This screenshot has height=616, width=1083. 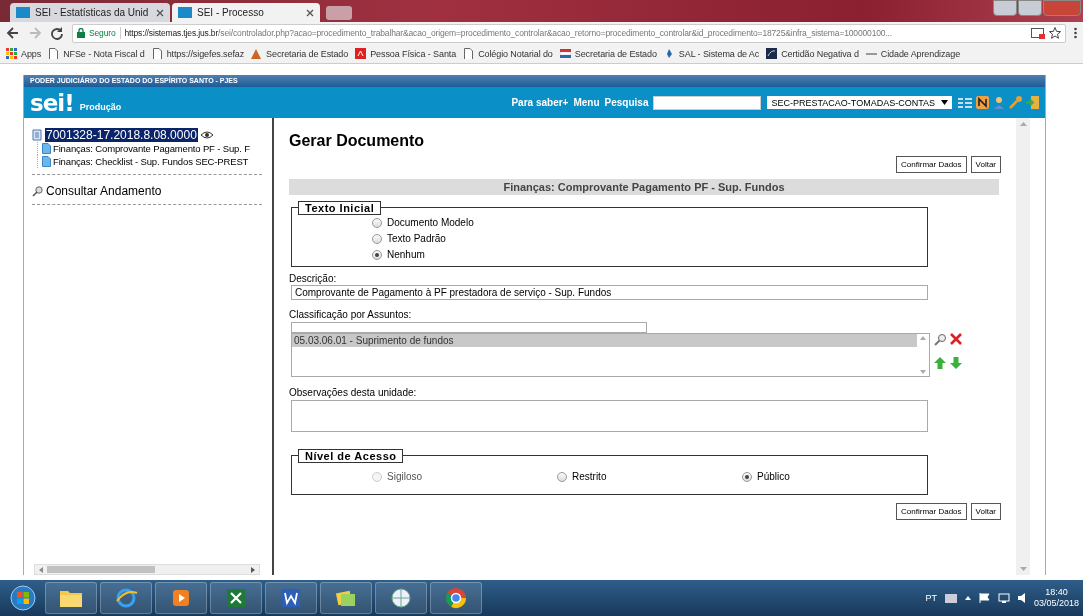 What do you see at coordinates (351, 314) in the screenshot?
I see `field-label: Classificação por Assuntos:` at bounding box center [351, 314].